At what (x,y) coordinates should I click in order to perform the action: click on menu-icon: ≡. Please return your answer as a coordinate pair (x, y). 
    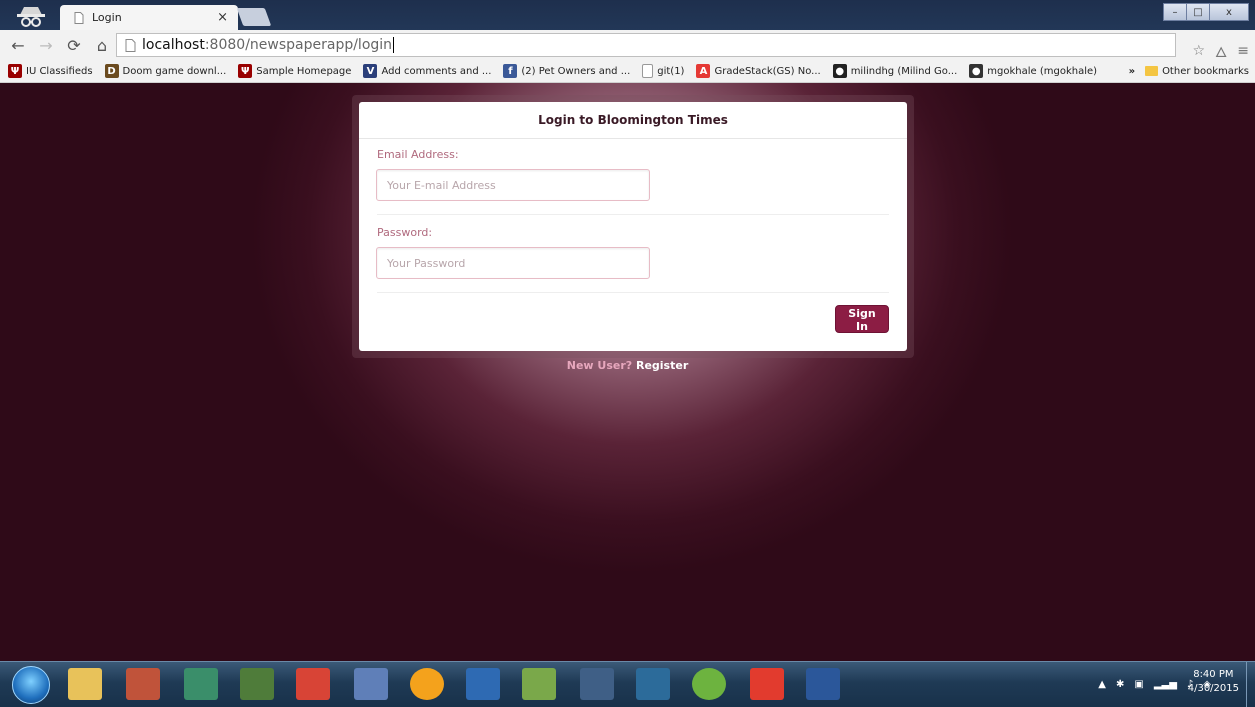
    Looking at the image, I should click on (1243, 51).